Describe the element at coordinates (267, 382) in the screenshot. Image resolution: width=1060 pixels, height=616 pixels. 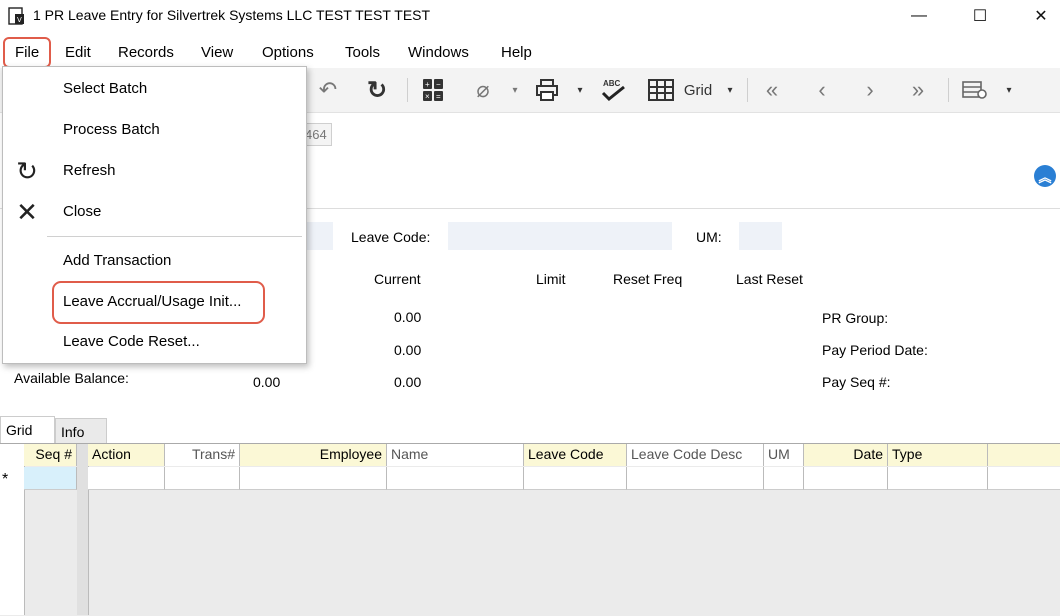
I see `available-balance-value: 0.00` at that location.